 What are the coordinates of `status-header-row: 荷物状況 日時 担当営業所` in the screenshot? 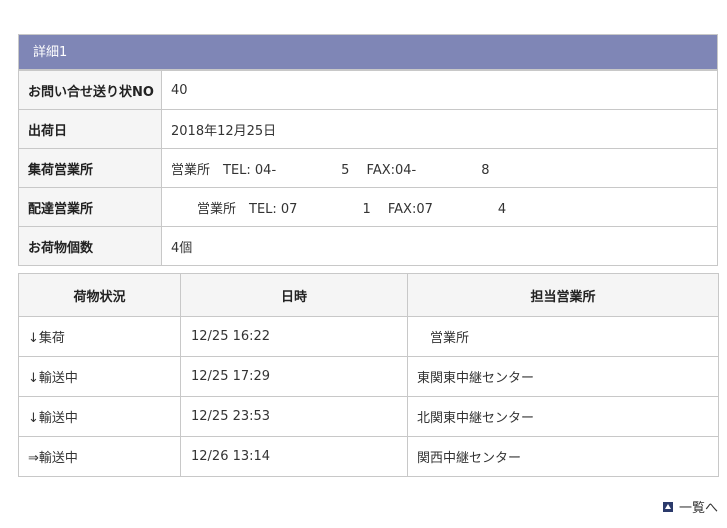 It's located at (368, 295).